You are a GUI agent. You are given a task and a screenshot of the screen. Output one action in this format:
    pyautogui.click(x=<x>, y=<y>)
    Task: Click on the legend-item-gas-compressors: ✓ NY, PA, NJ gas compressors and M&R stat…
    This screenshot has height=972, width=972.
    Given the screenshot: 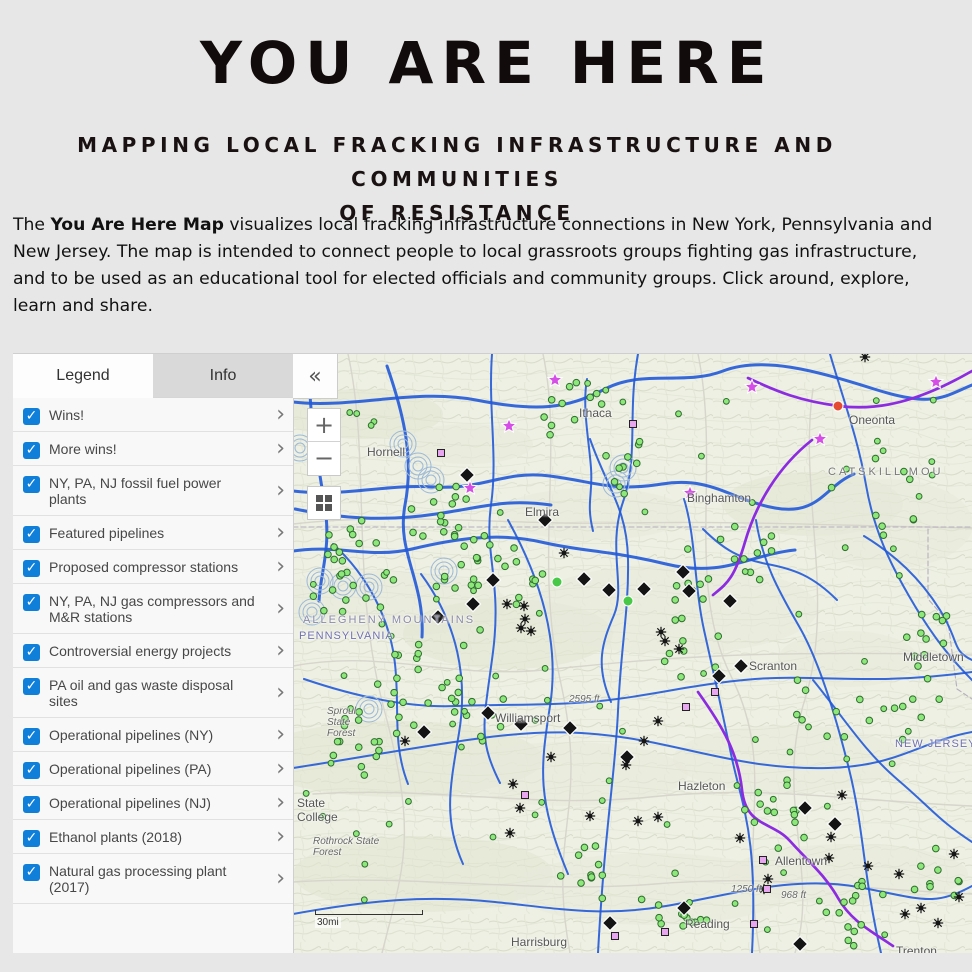 What is the action you would take?
    pyautogui.click(x=153, y=609)
    